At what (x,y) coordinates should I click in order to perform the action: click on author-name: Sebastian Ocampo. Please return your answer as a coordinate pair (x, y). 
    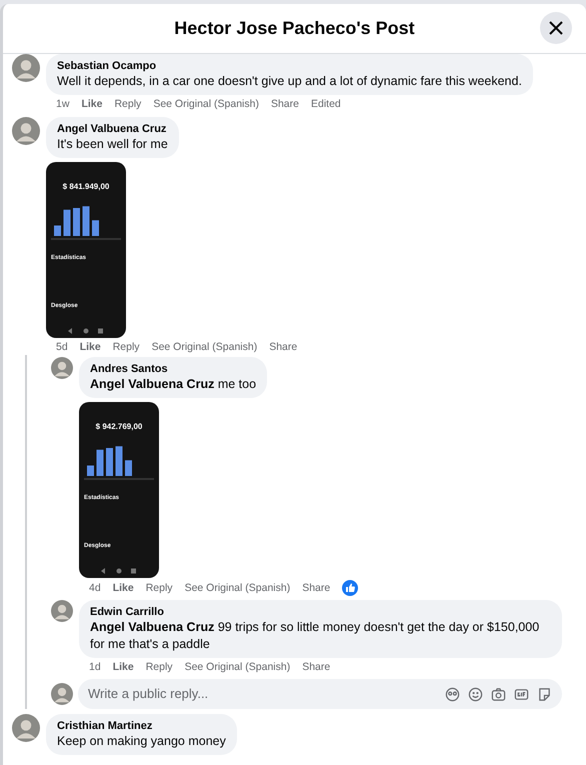
    Looking at the image, I should click on (289, 66).